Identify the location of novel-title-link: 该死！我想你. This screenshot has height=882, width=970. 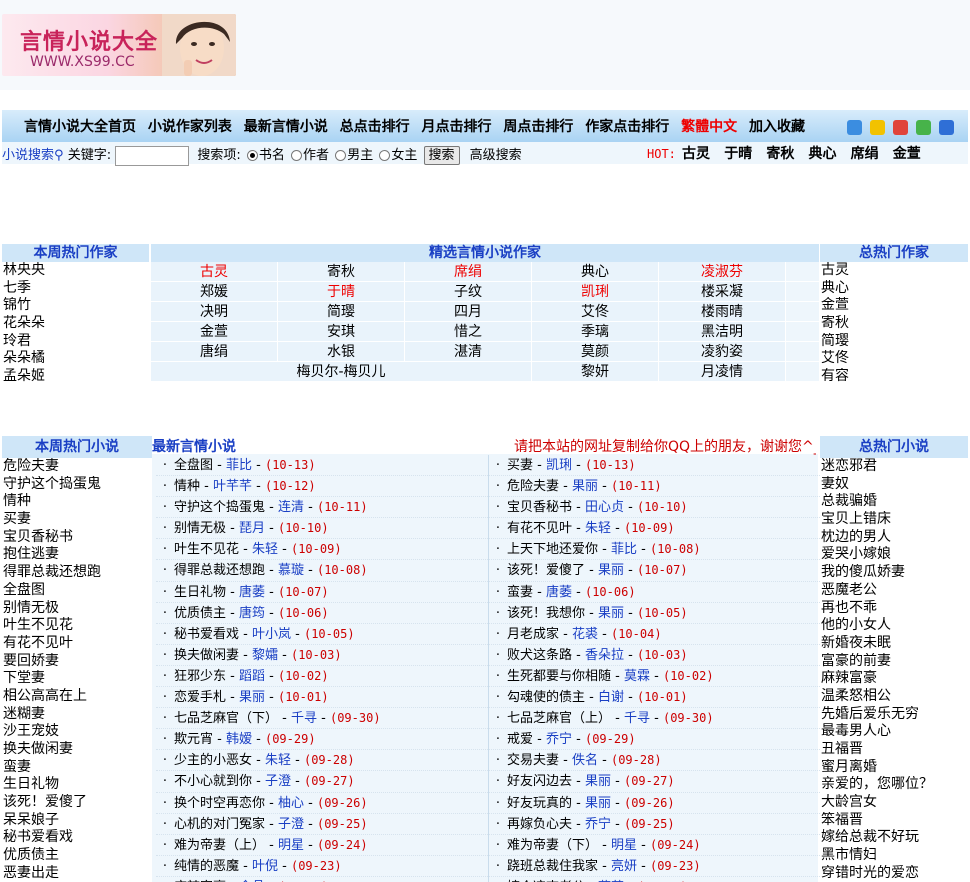
(546, 613).